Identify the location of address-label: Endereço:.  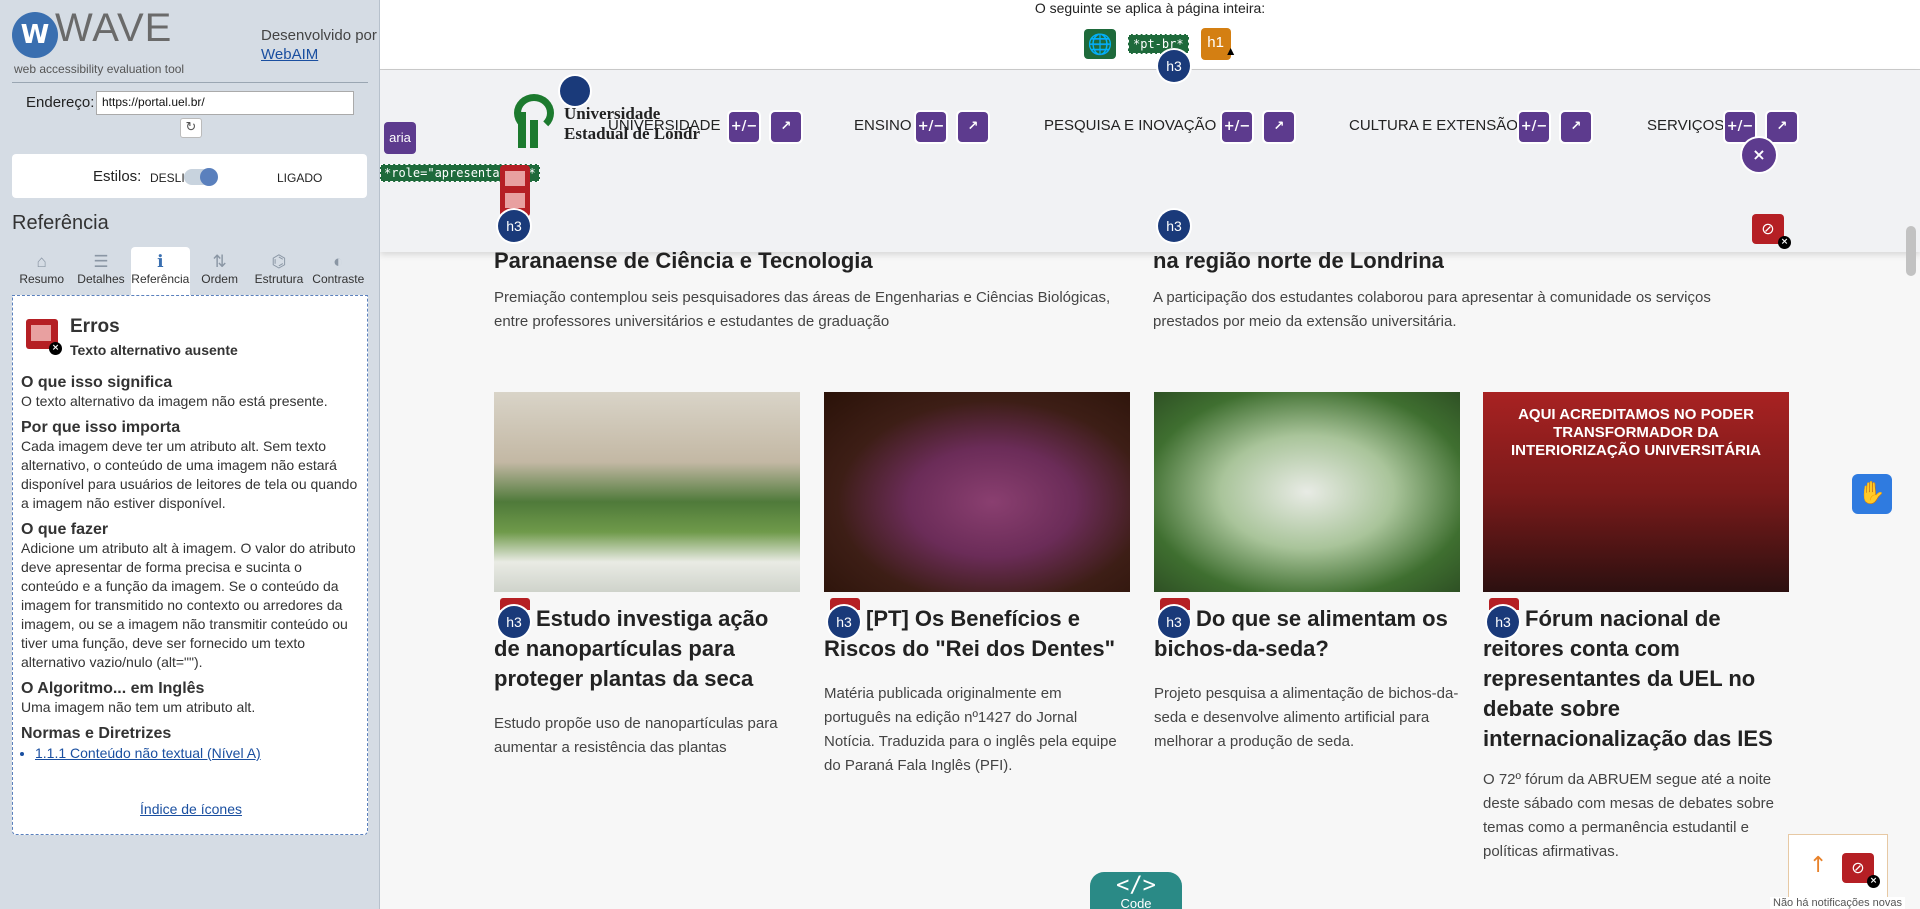
(60, 102).